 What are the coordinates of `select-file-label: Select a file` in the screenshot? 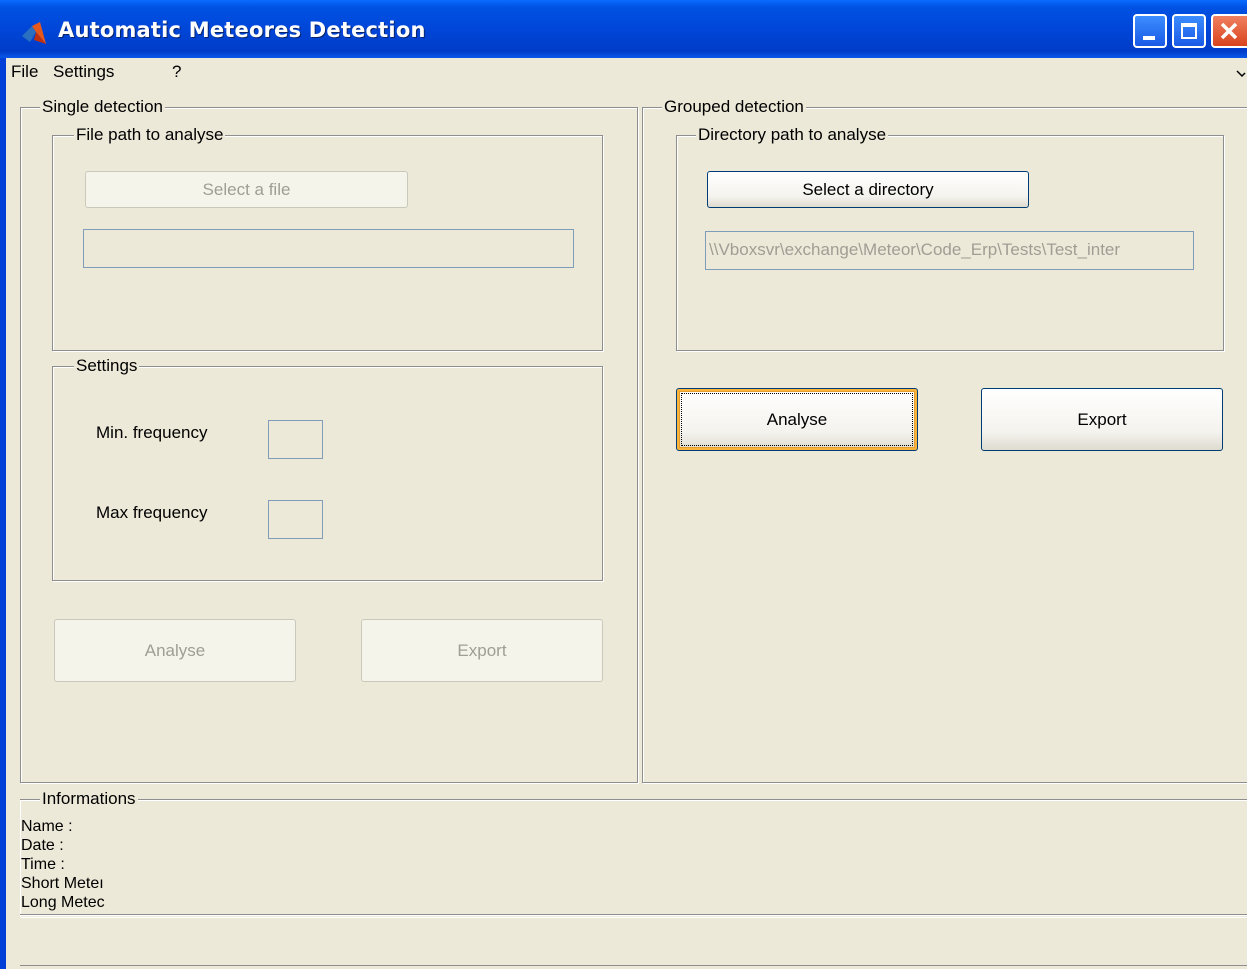 It's located at (246, 189).